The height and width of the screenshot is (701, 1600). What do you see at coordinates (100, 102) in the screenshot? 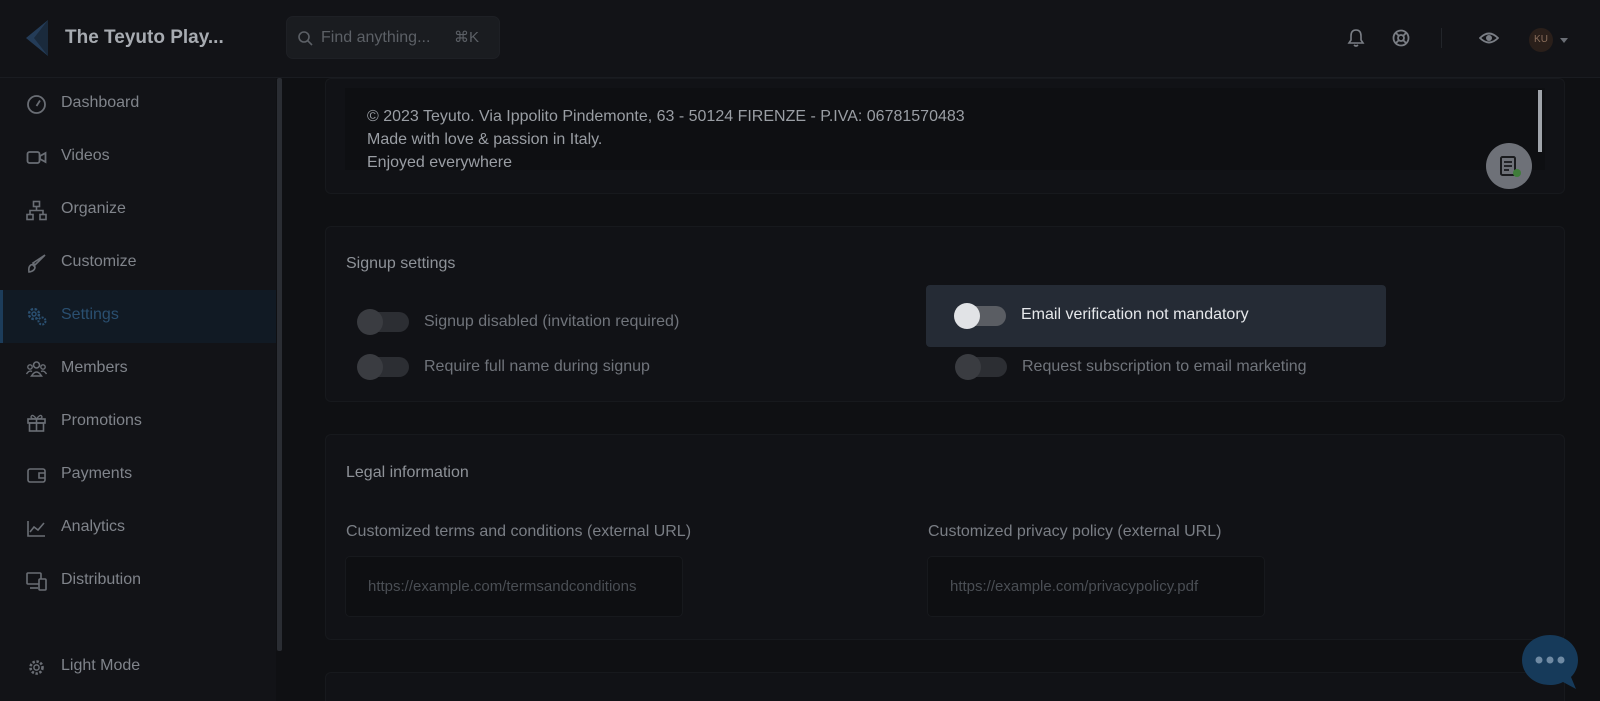
I see `sidebar-item-label: Dashboard` at bounding box center [100, 102].